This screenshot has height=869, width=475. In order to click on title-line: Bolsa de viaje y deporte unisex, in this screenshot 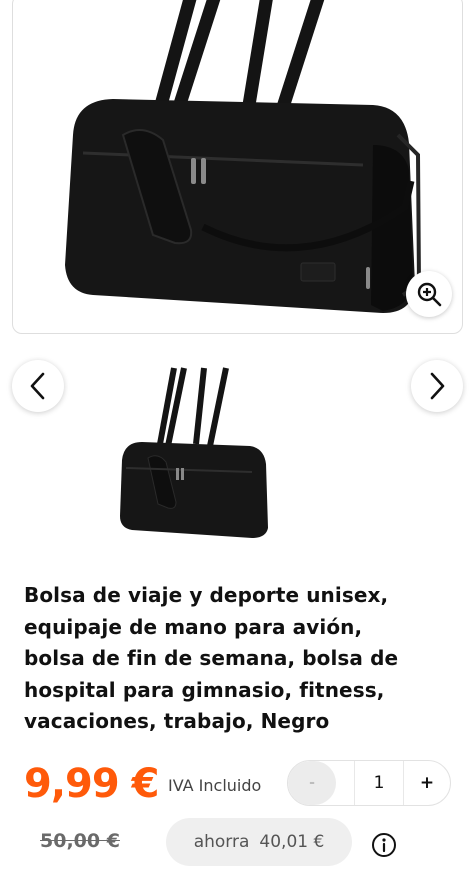, I will do `click(206, 595)`.